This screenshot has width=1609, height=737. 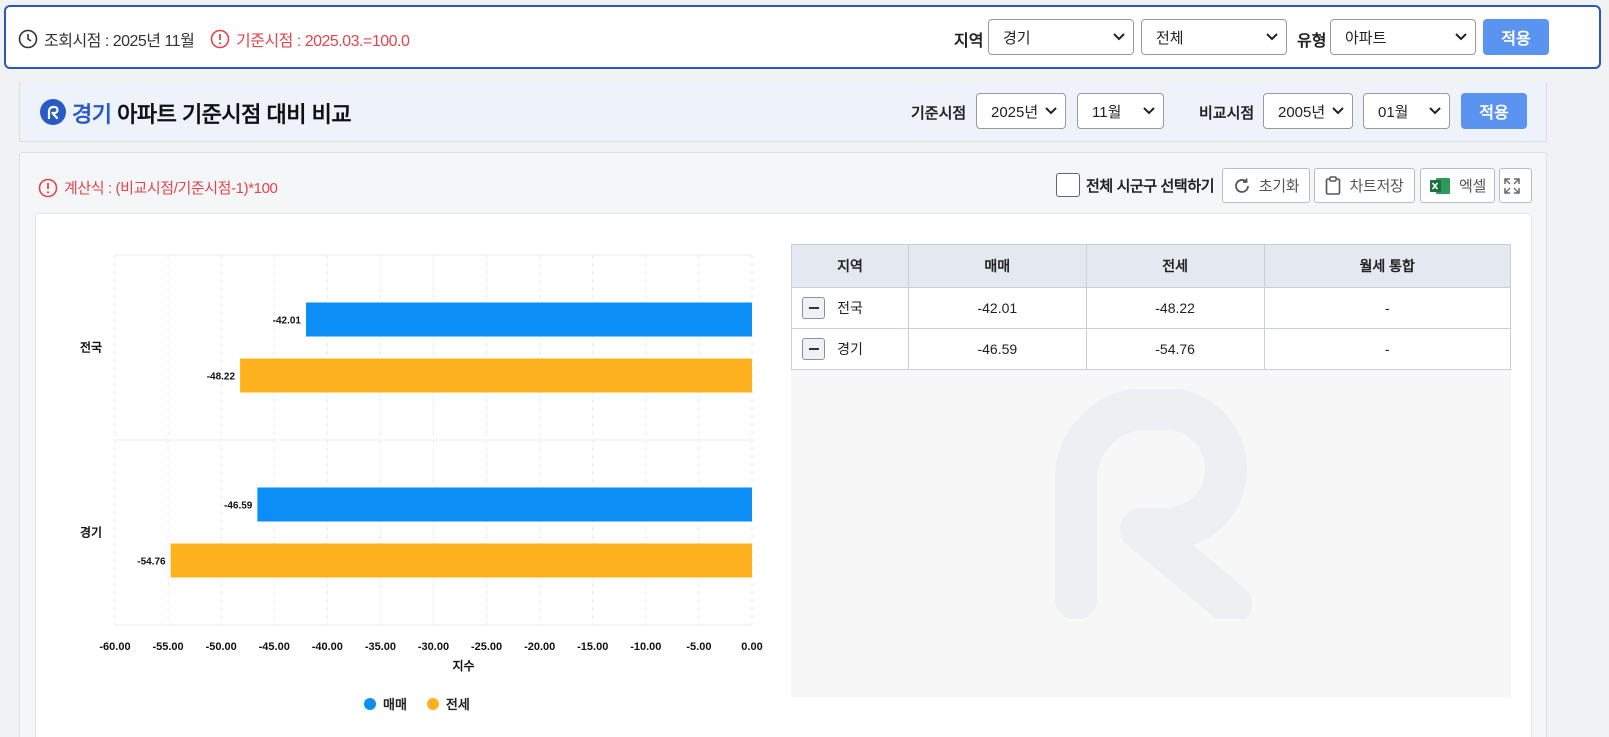 I want to click on legend-item-jeonse: 전세, so click(x=448, y=703).